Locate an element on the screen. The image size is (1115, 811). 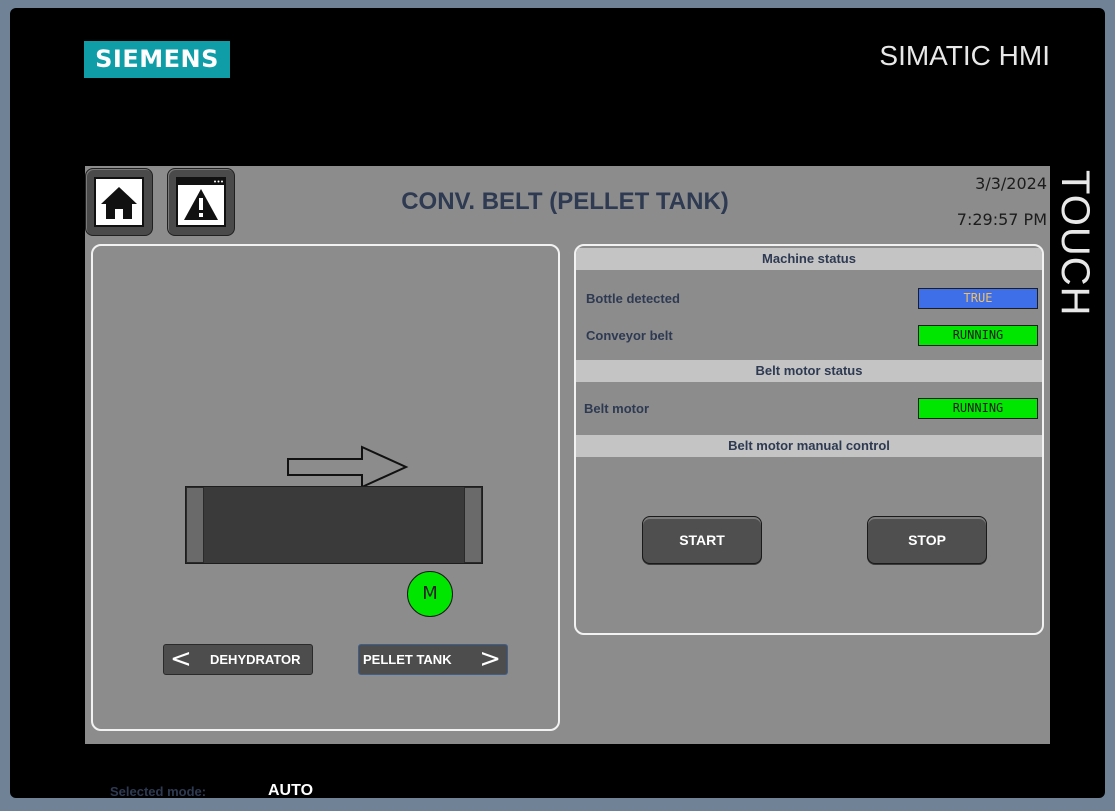
pellet-tank-nav-button: PELLET TANK > is located at coordinates (433, 659).